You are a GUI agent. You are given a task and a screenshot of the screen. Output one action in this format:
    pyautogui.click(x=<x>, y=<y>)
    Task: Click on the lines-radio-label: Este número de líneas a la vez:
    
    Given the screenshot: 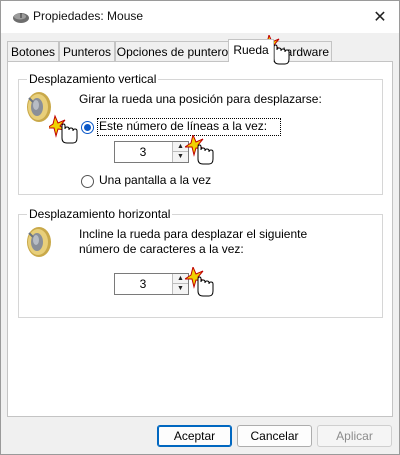 What is the action you would take?
    pyautogui.click(x=183, y=126)
    